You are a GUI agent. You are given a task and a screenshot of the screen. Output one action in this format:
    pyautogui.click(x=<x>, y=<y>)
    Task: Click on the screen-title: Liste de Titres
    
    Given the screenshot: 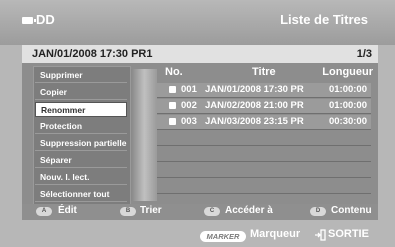 What is the action you would take?
    pyautogui.click(x=324, y=19)
    